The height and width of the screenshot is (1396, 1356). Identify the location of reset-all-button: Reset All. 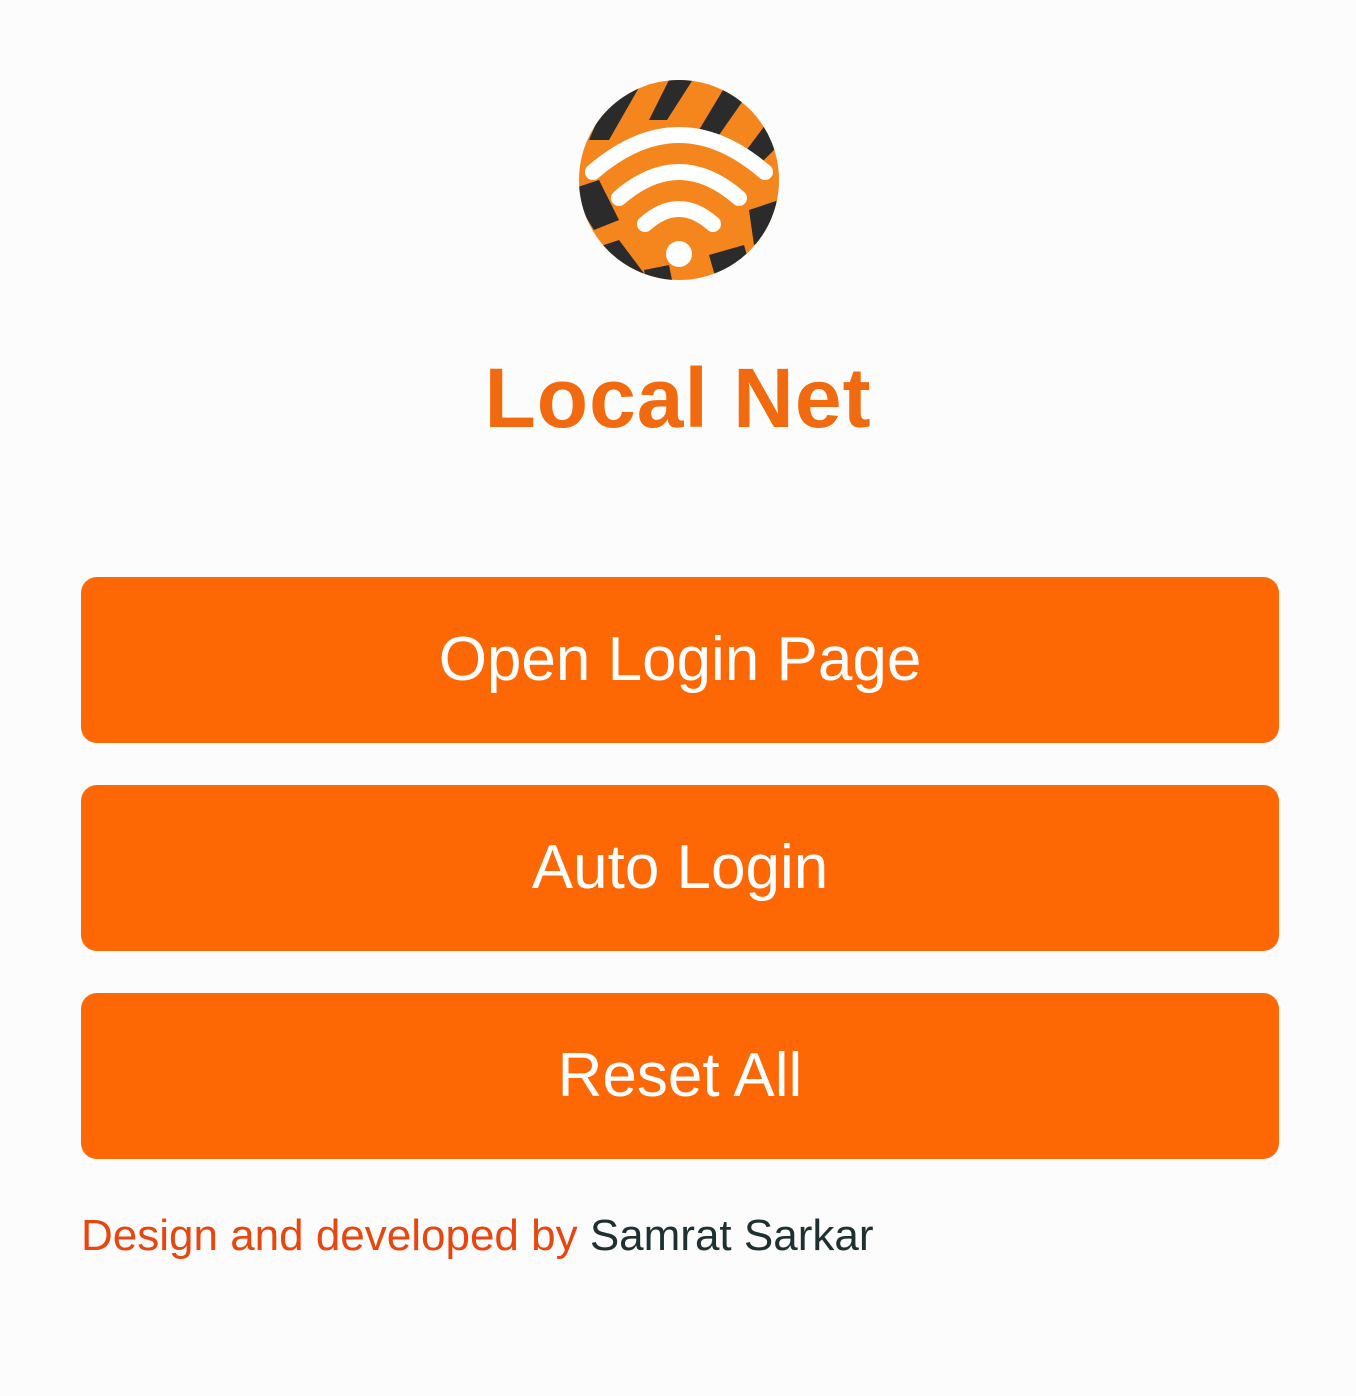
(680, 1076).